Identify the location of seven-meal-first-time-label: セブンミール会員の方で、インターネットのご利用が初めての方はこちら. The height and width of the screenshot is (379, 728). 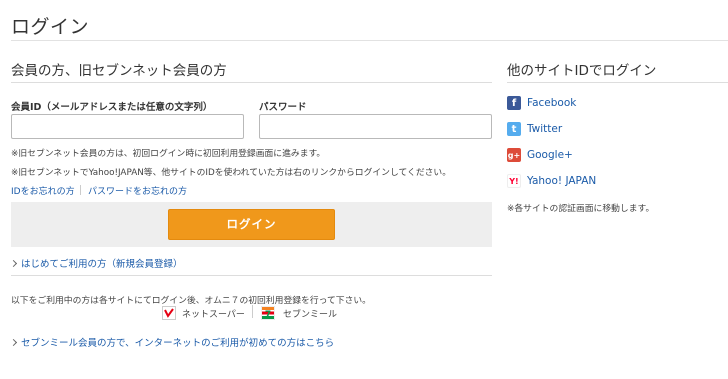
(178, 343).